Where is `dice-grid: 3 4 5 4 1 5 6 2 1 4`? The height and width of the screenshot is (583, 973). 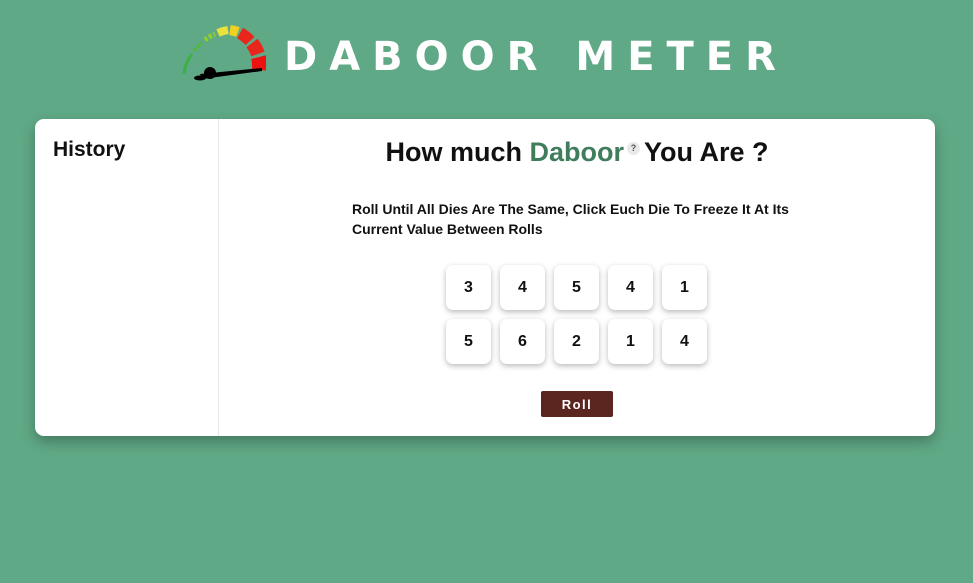 dice-grid: 3 4 5 4 1 5 6 2 1 4 is located at coordinates (581, 314).